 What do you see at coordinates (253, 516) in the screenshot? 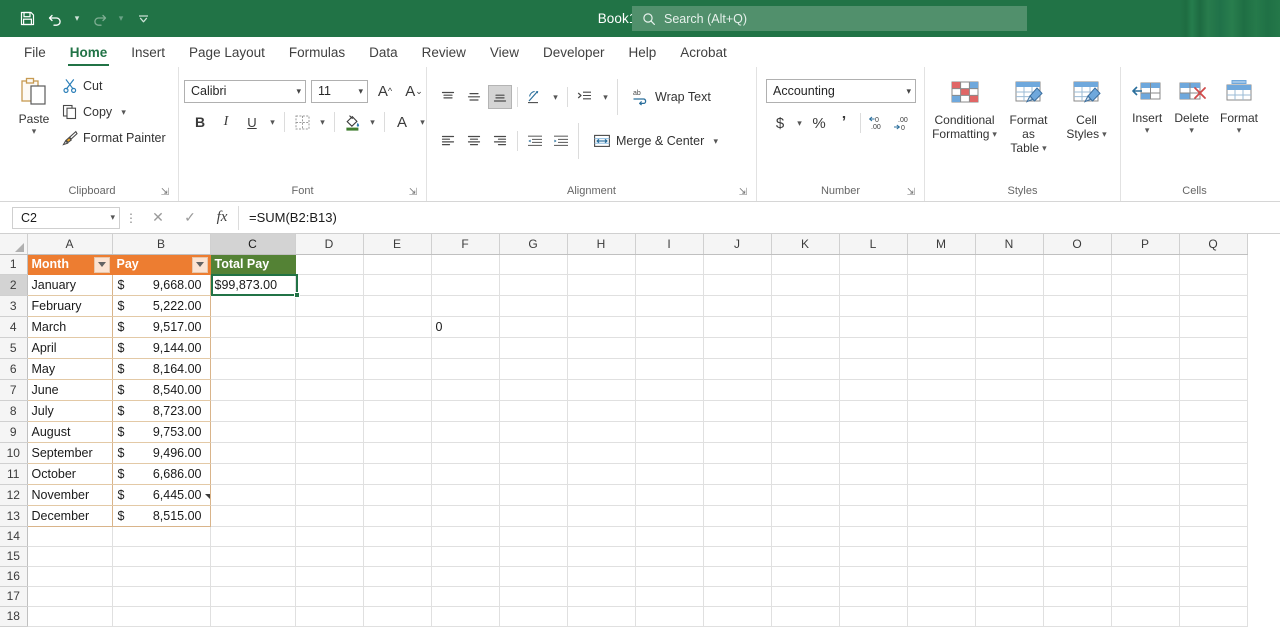
I see `cell-c13` at bounding box center [253, 516].